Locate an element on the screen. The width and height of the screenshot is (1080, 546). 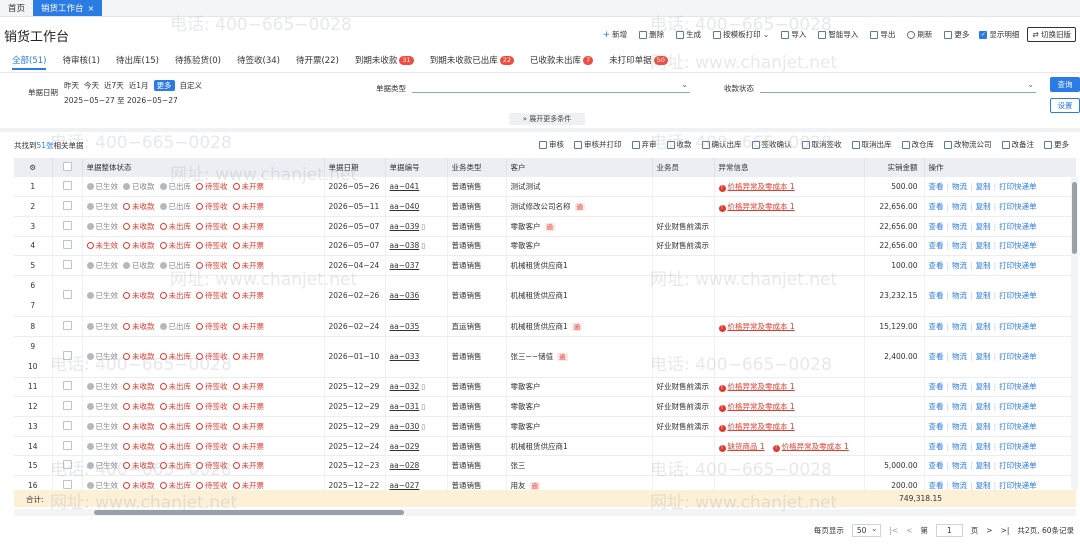
last-page-button: >| is located at coordinates (1005, 530).